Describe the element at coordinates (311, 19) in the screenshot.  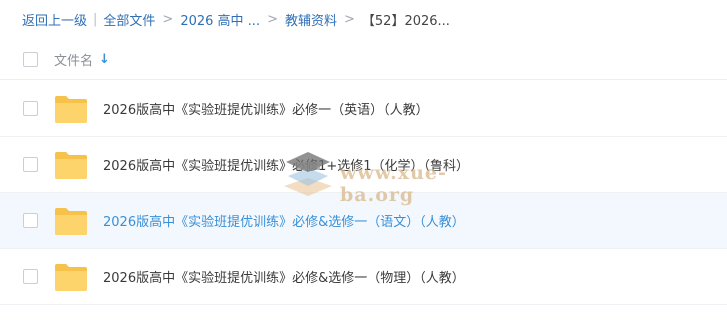
I see `breadcrumb-level2: 教辅资料` at that location.